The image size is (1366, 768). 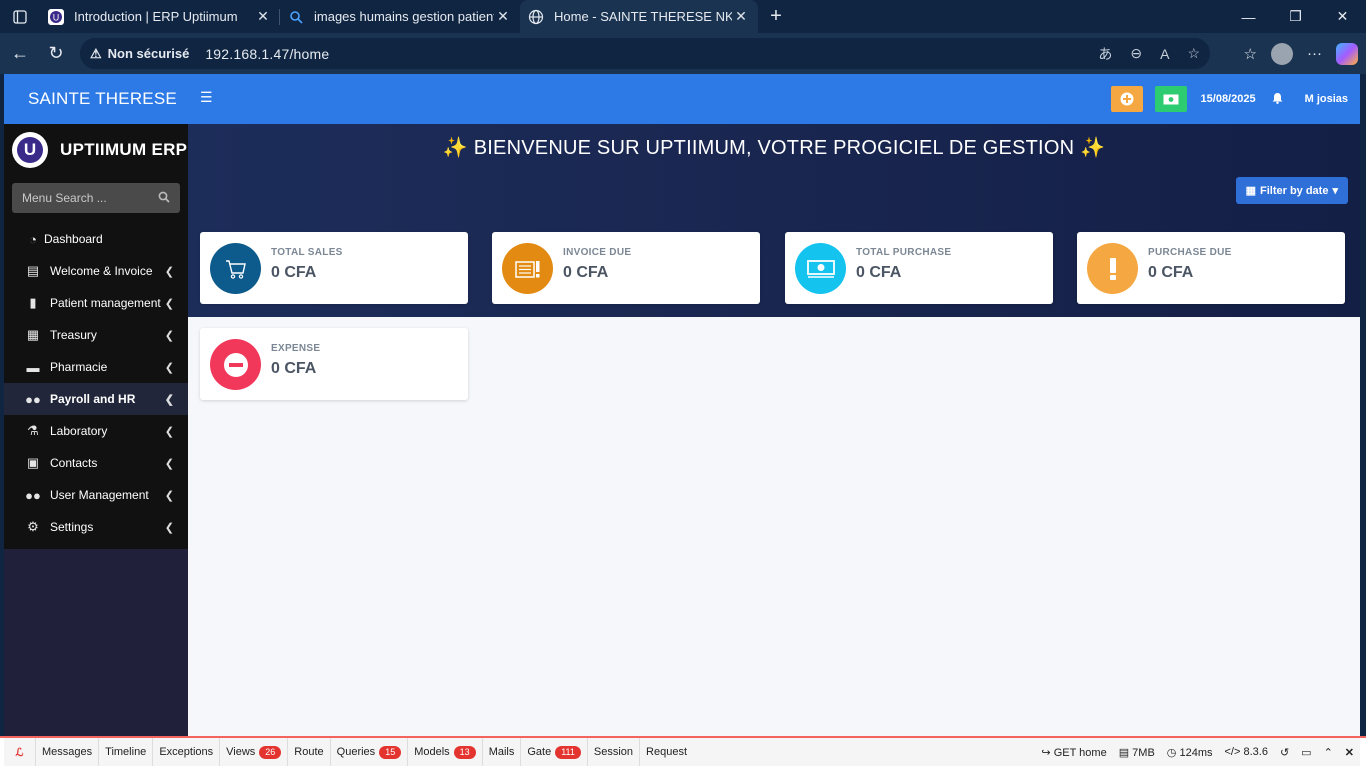 What do you see at coordinates (639, 16) in the screenshot?
I see `browser-tab-3: Home - SAINTE THERESE NKOLFO ✕` at bounding box center [639, 16].